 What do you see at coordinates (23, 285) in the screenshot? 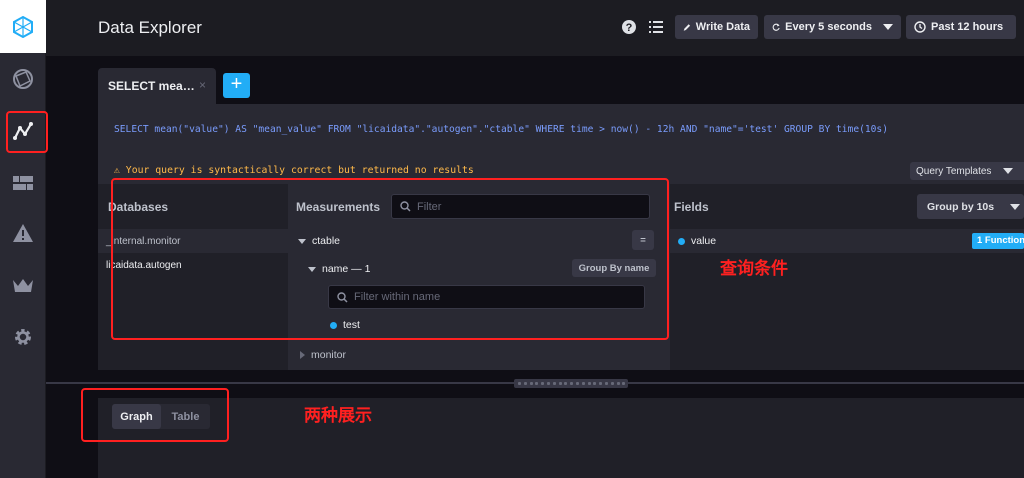
I see `admin-crown-nav-icon` at bounding box center [23, 285].